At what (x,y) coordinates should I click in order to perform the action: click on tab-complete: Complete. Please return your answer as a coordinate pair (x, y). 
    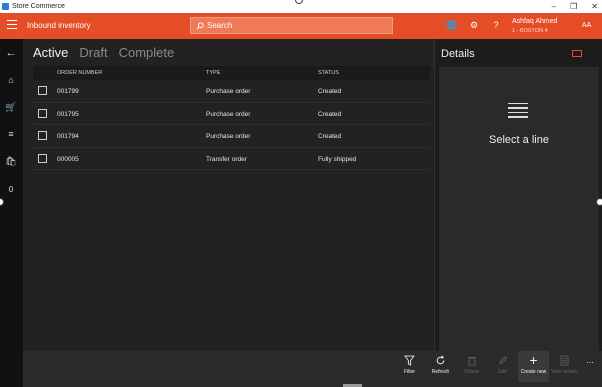
    Looking at the image, I should click on (147, 52).